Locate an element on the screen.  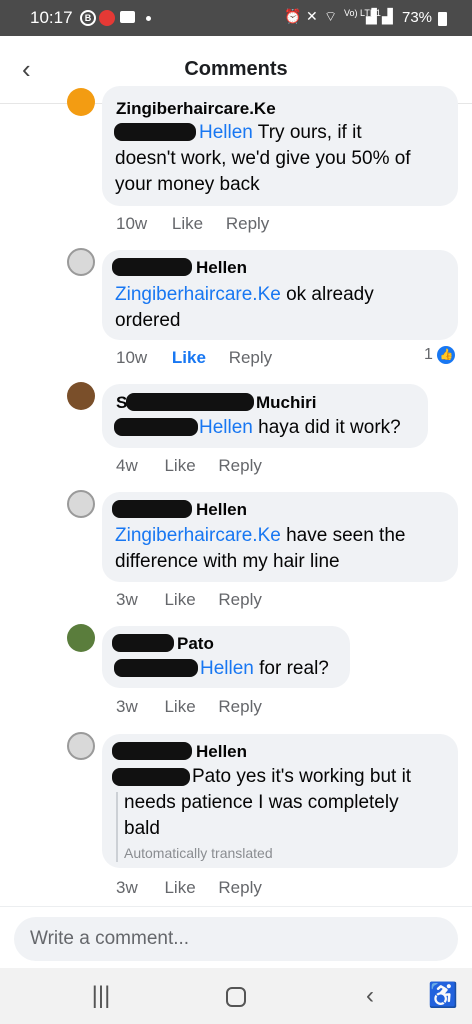
reaction-summary: 1 👍 is located at coordinates (440, 356).